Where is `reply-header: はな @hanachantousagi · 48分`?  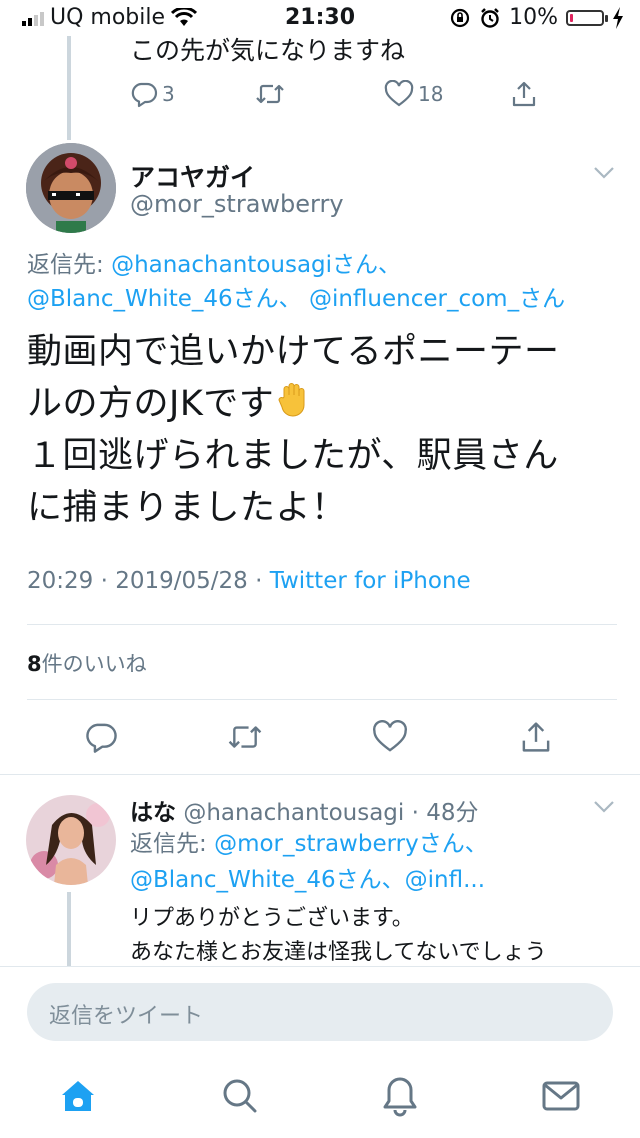
reply-header: はな @hanachantousagi · 48分 is located at coordinates (304, 810).